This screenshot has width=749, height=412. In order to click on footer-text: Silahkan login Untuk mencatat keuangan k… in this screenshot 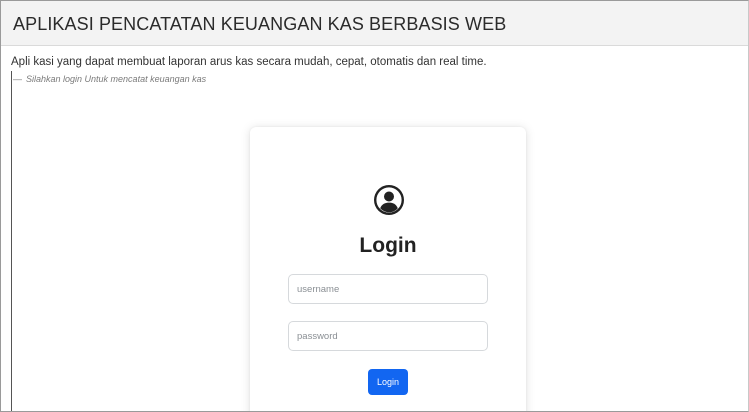, I will do `click(116, 79)`.